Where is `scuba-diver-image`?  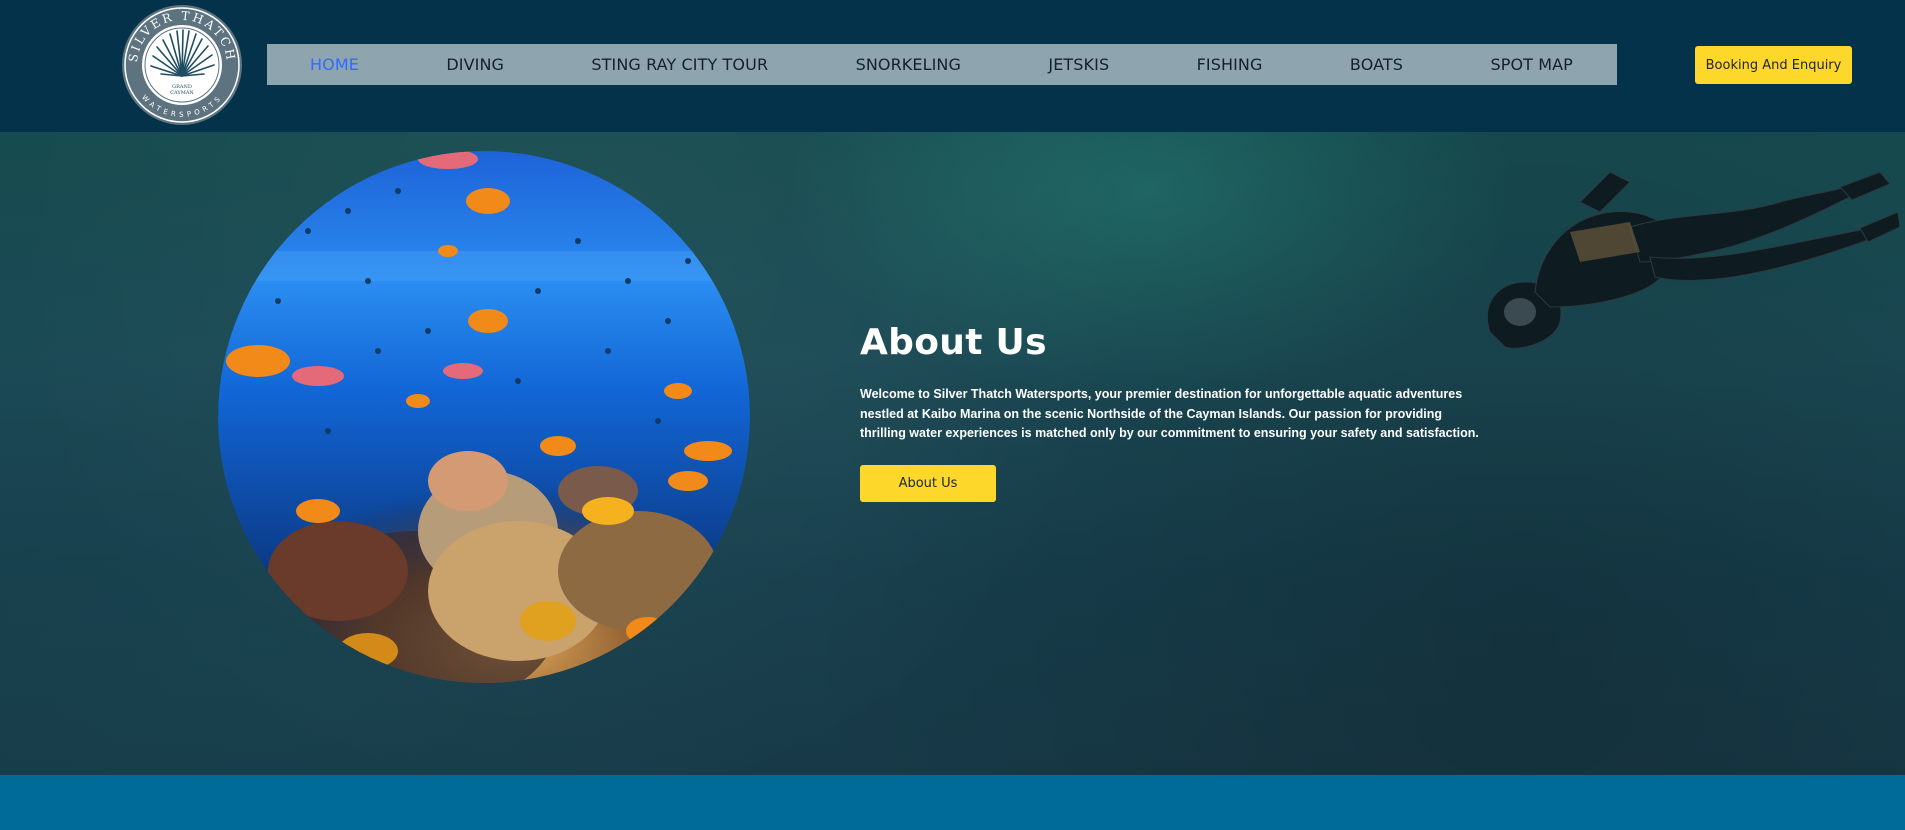
scuba-diver-image is located at coordinates (1693, 260).